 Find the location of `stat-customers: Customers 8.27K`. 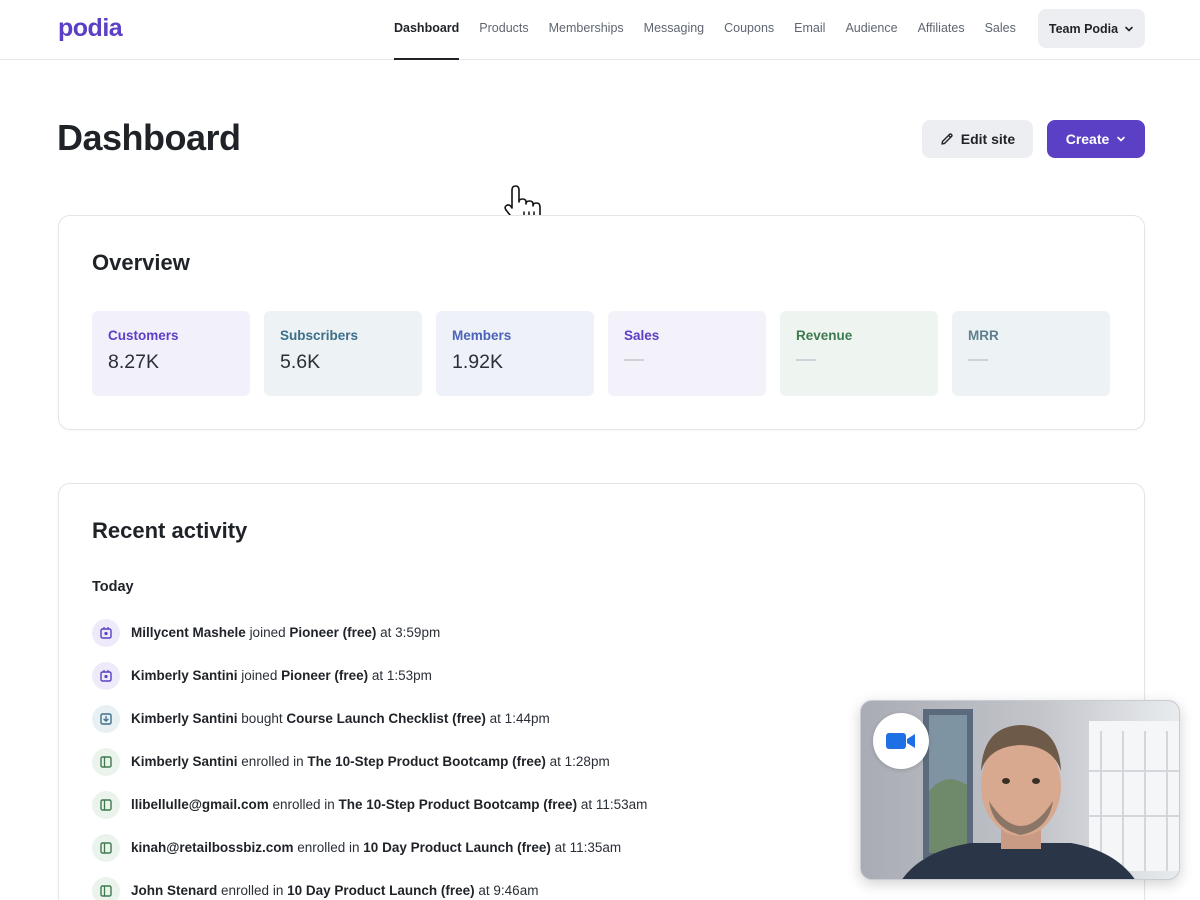

stat-customers: Customers 8.27K is located at coordinates (171, 353).